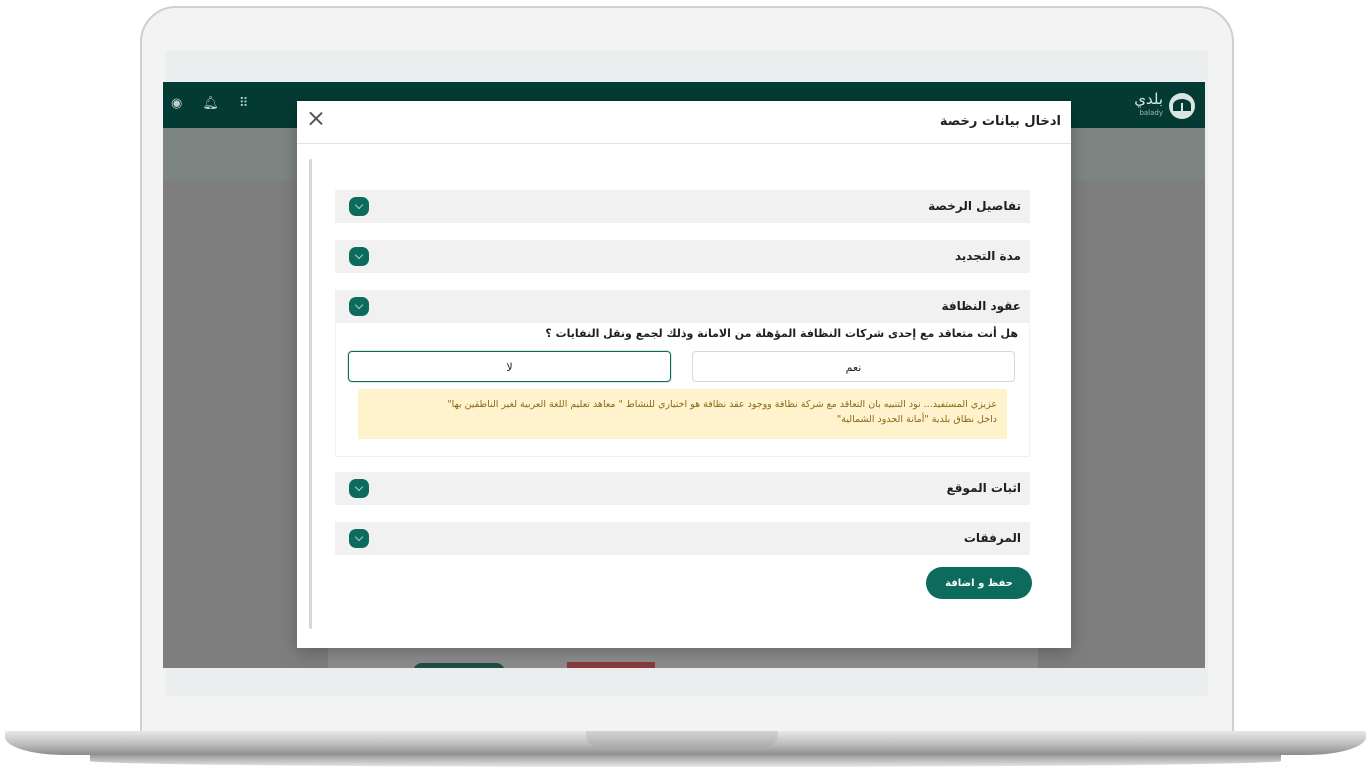  Describe the element at coordinates (176, 103) in the screenshot. I see `user-icon: ◉` at that location.